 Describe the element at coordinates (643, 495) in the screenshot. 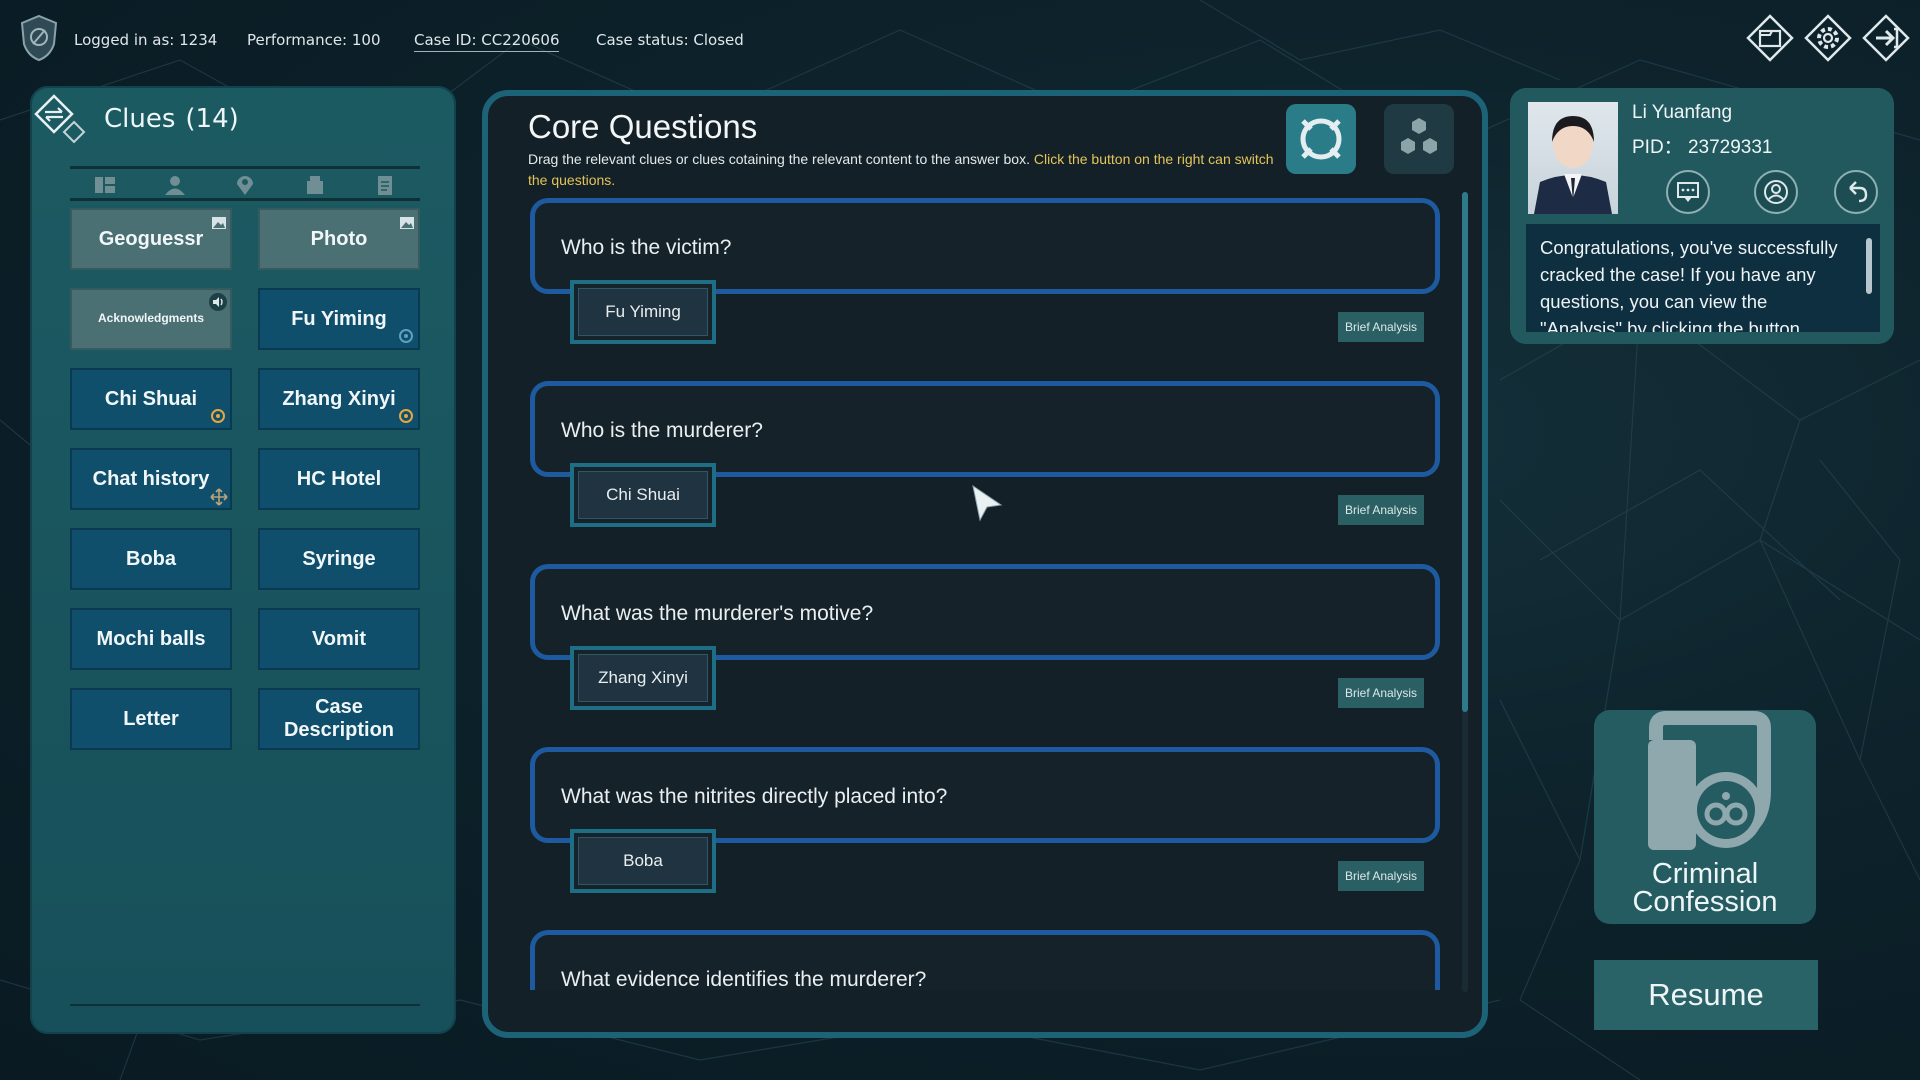

I see `answer-slot: Chi Shuai` at that location.